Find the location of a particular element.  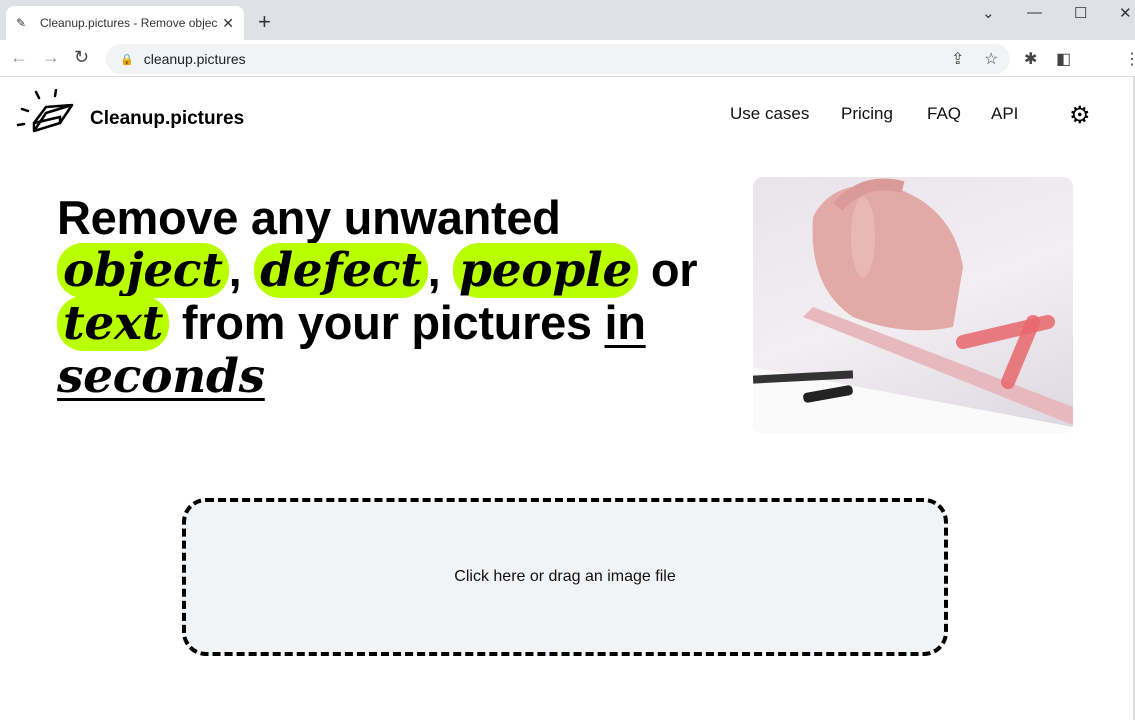

eraser-favicon-icon: ✎ is located at coordinates (21, 23).